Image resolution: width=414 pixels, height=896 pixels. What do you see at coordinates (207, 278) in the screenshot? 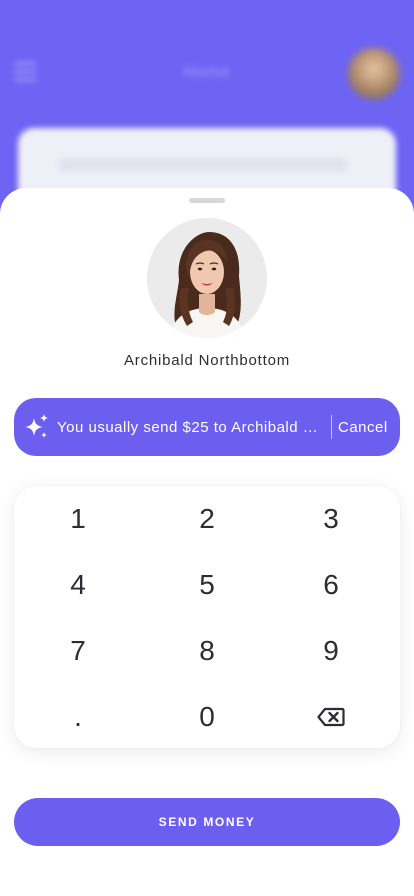
I see `recipient-avatar` at bounding box center [207, 278].